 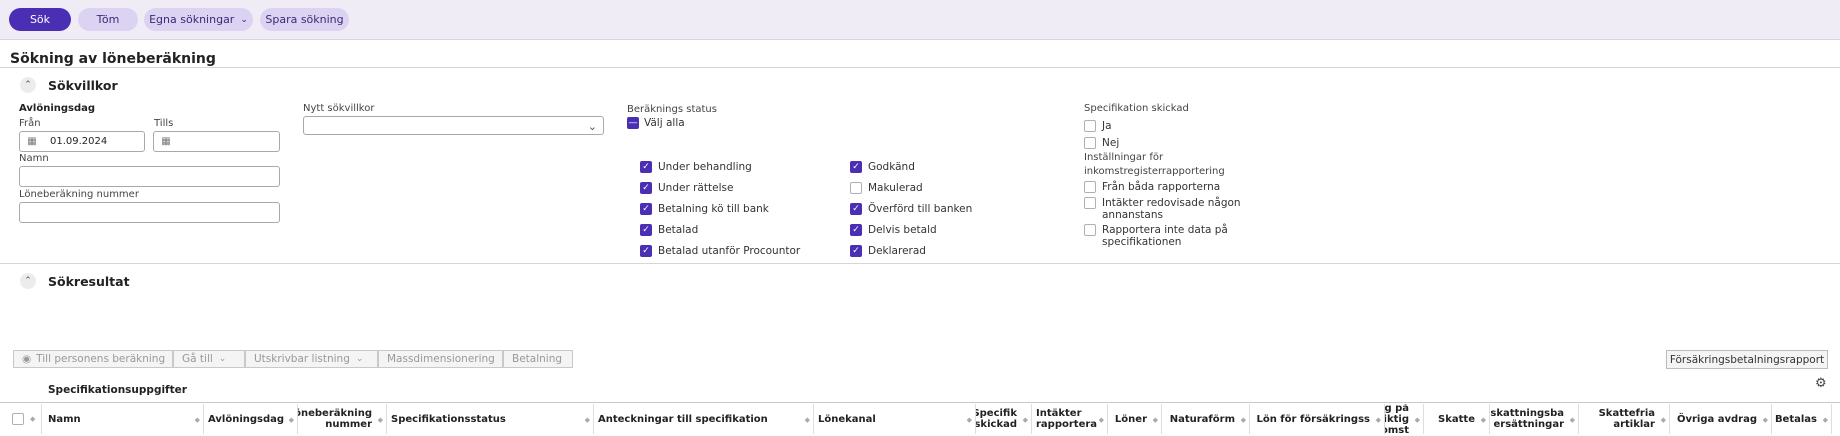 I want to click on column-header: Specifikationsstatus ◆, so click(x=490, y=419).